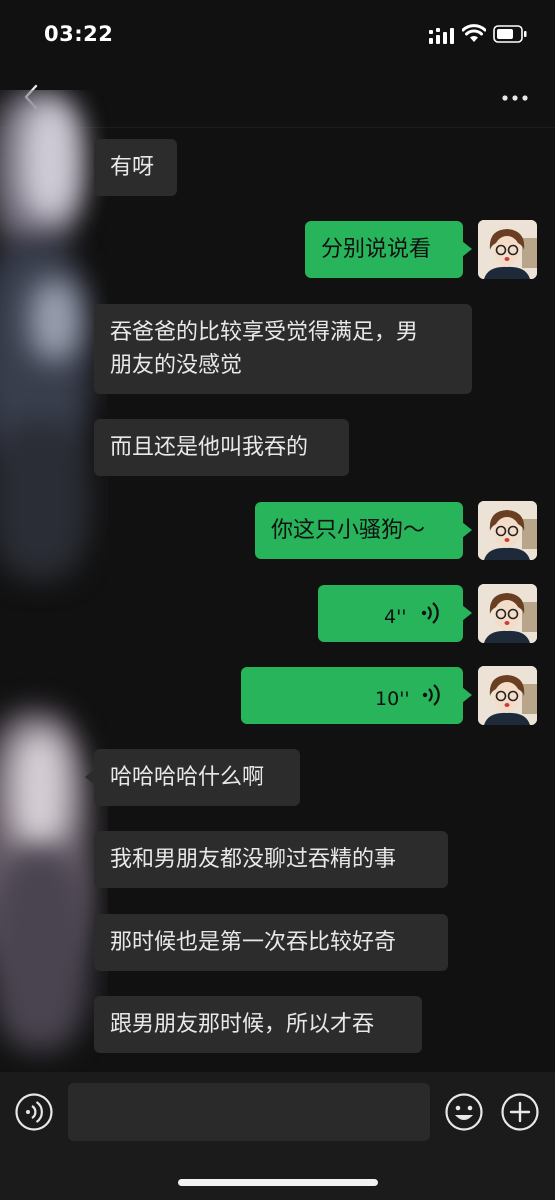  Describe the element at coordinates (278, 1182) in the screenshot. I see `home-indicator` at that location.